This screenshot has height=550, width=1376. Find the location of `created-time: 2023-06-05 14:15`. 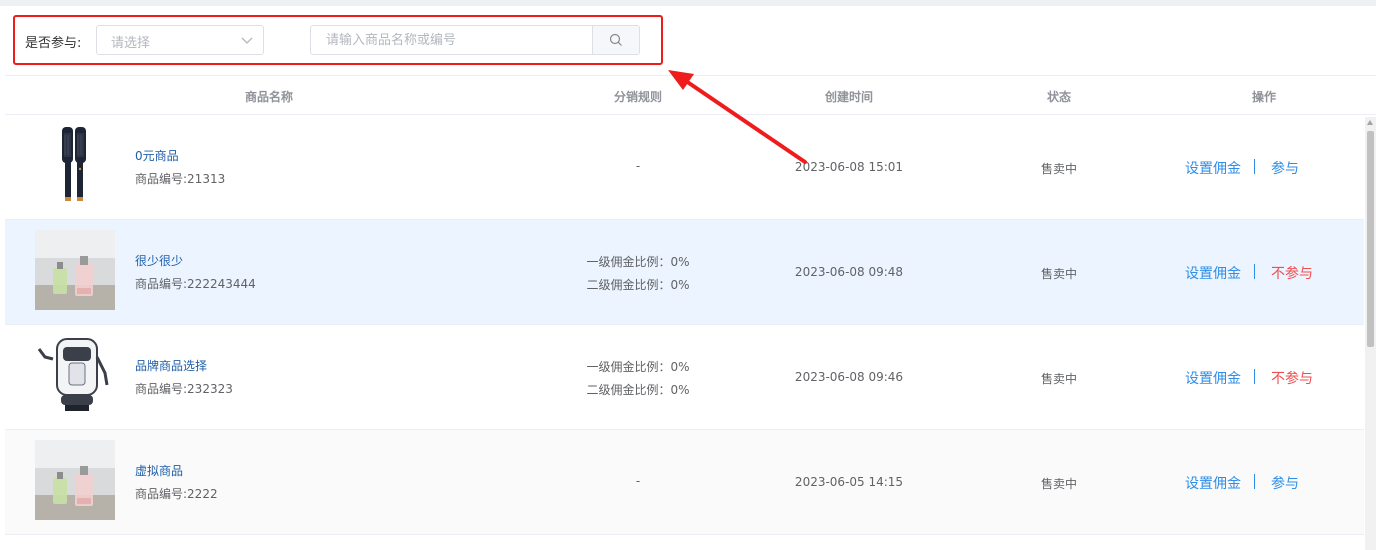

created-time: 2023-06-05 14:15 is located at coordinates (849, 482).